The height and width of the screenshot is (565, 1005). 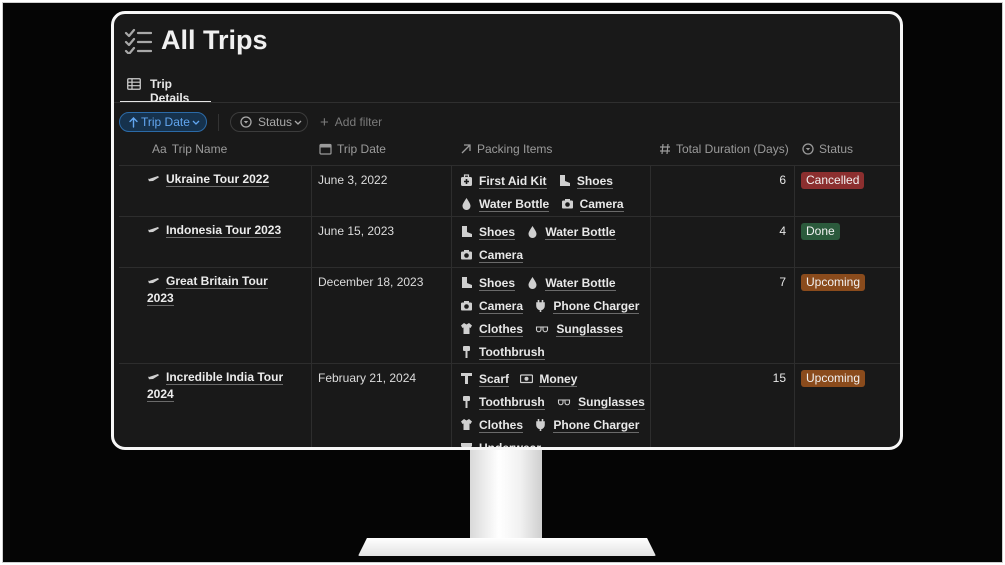 What do you see at coordinates (515, 149) in the screenshot?
I see `column-label: Packing Items` at bounding box center [515, 149].